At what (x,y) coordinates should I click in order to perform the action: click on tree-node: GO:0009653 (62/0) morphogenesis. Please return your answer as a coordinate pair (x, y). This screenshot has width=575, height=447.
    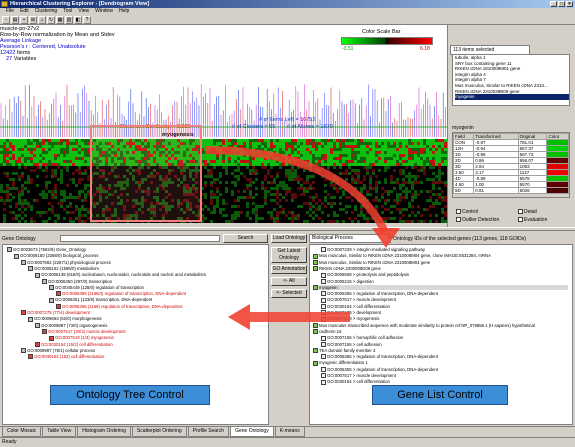
    Looking at the image, I should click on (65, 319).